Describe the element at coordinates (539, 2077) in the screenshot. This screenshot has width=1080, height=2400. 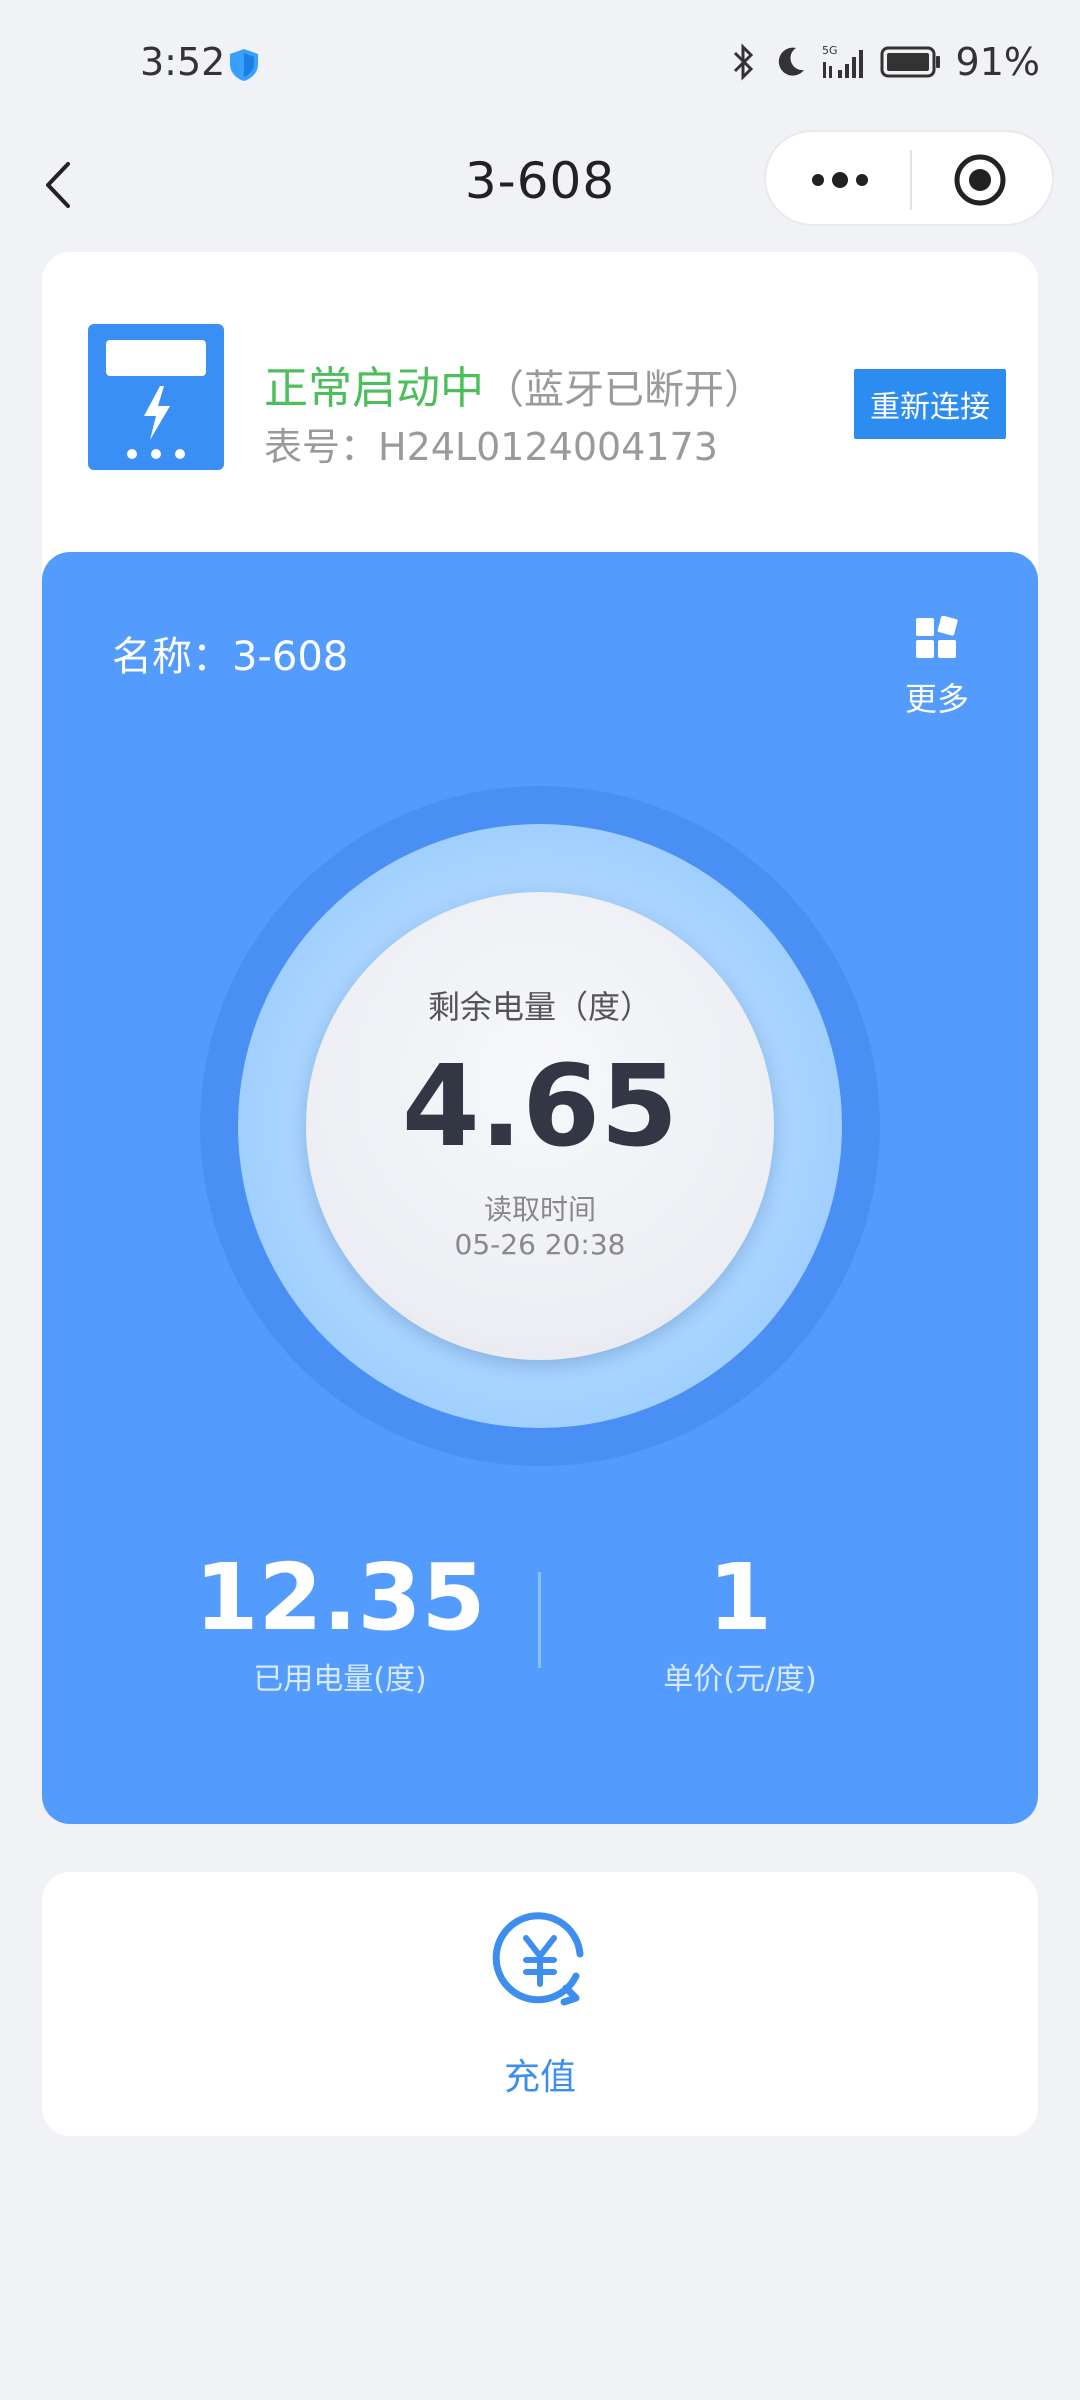
I see `recharge-label: 充值` at that location.